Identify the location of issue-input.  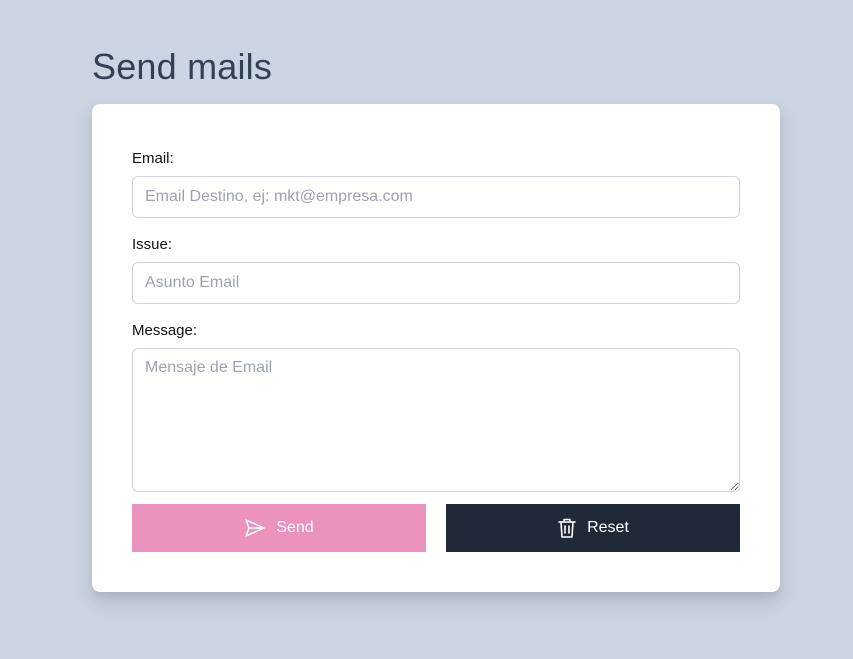
(436, 283).